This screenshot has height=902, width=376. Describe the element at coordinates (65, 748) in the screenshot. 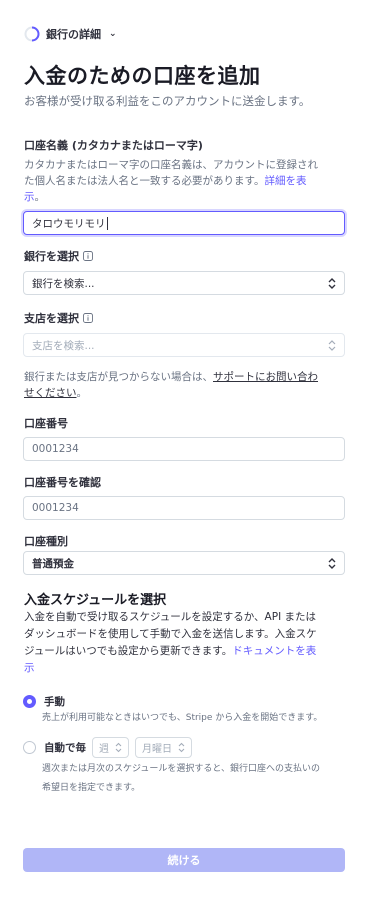

I see `automatic-label: 自動で毎` at that location.